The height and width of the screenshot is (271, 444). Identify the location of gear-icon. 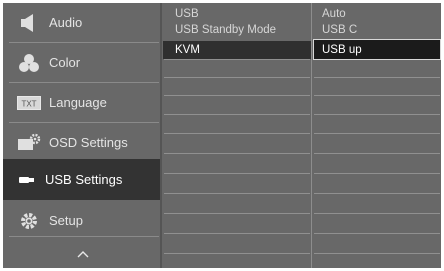
(29, 221).